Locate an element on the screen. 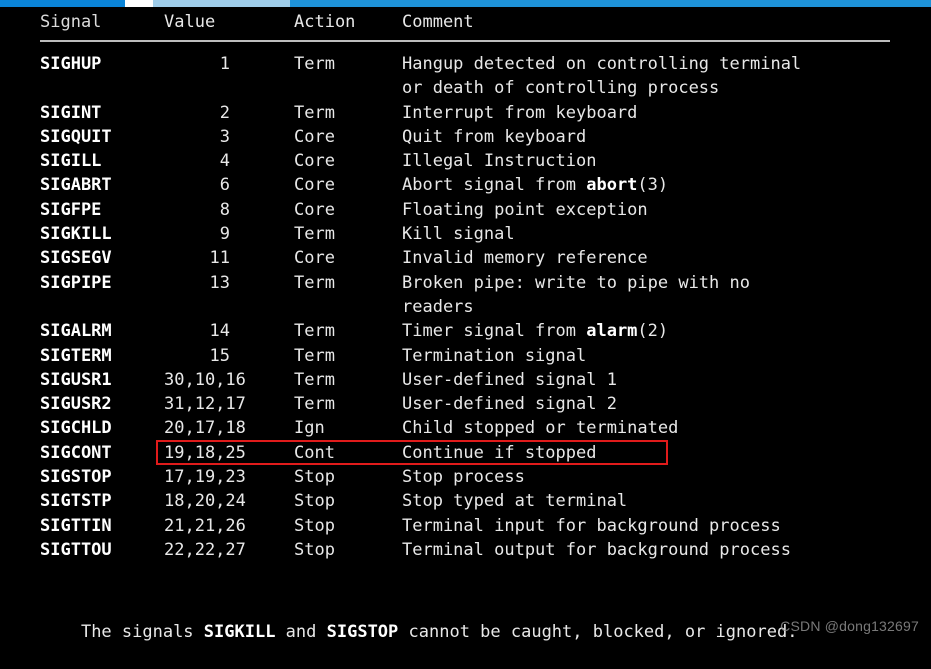  cell-comment: Timer signal from alarm(2) is located at coordinates (535, 331).